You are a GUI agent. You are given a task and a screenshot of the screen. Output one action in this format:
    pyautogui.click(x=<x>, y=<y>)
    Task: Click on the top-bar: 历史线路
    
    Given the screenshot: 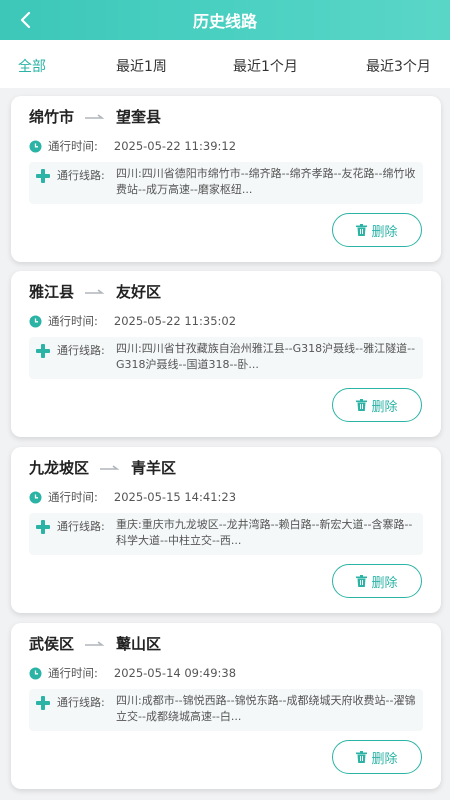 What is the action you would take?
    pyautogui.click(x=225, y=20)
    